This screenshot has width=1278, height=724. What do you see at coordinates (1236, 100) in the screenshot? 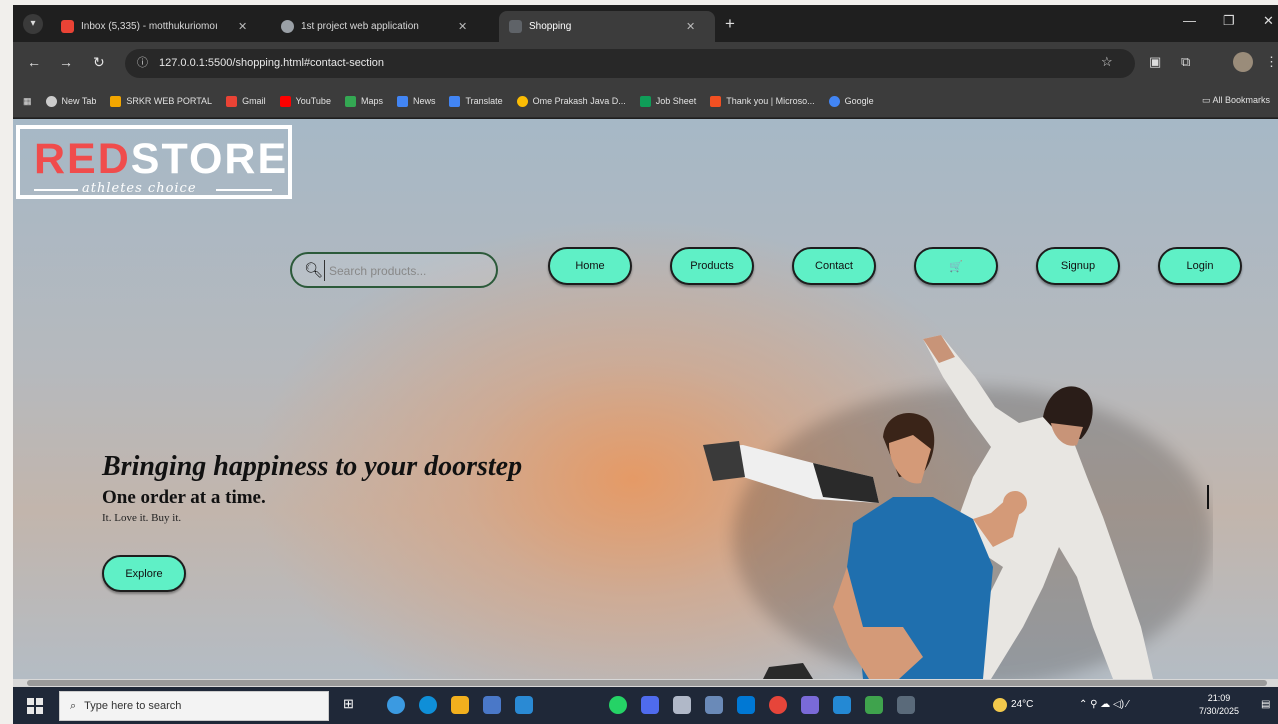
I see `all-bookmarks-button: ▭ All Bookmarks` at bounding box center [1236, 100].